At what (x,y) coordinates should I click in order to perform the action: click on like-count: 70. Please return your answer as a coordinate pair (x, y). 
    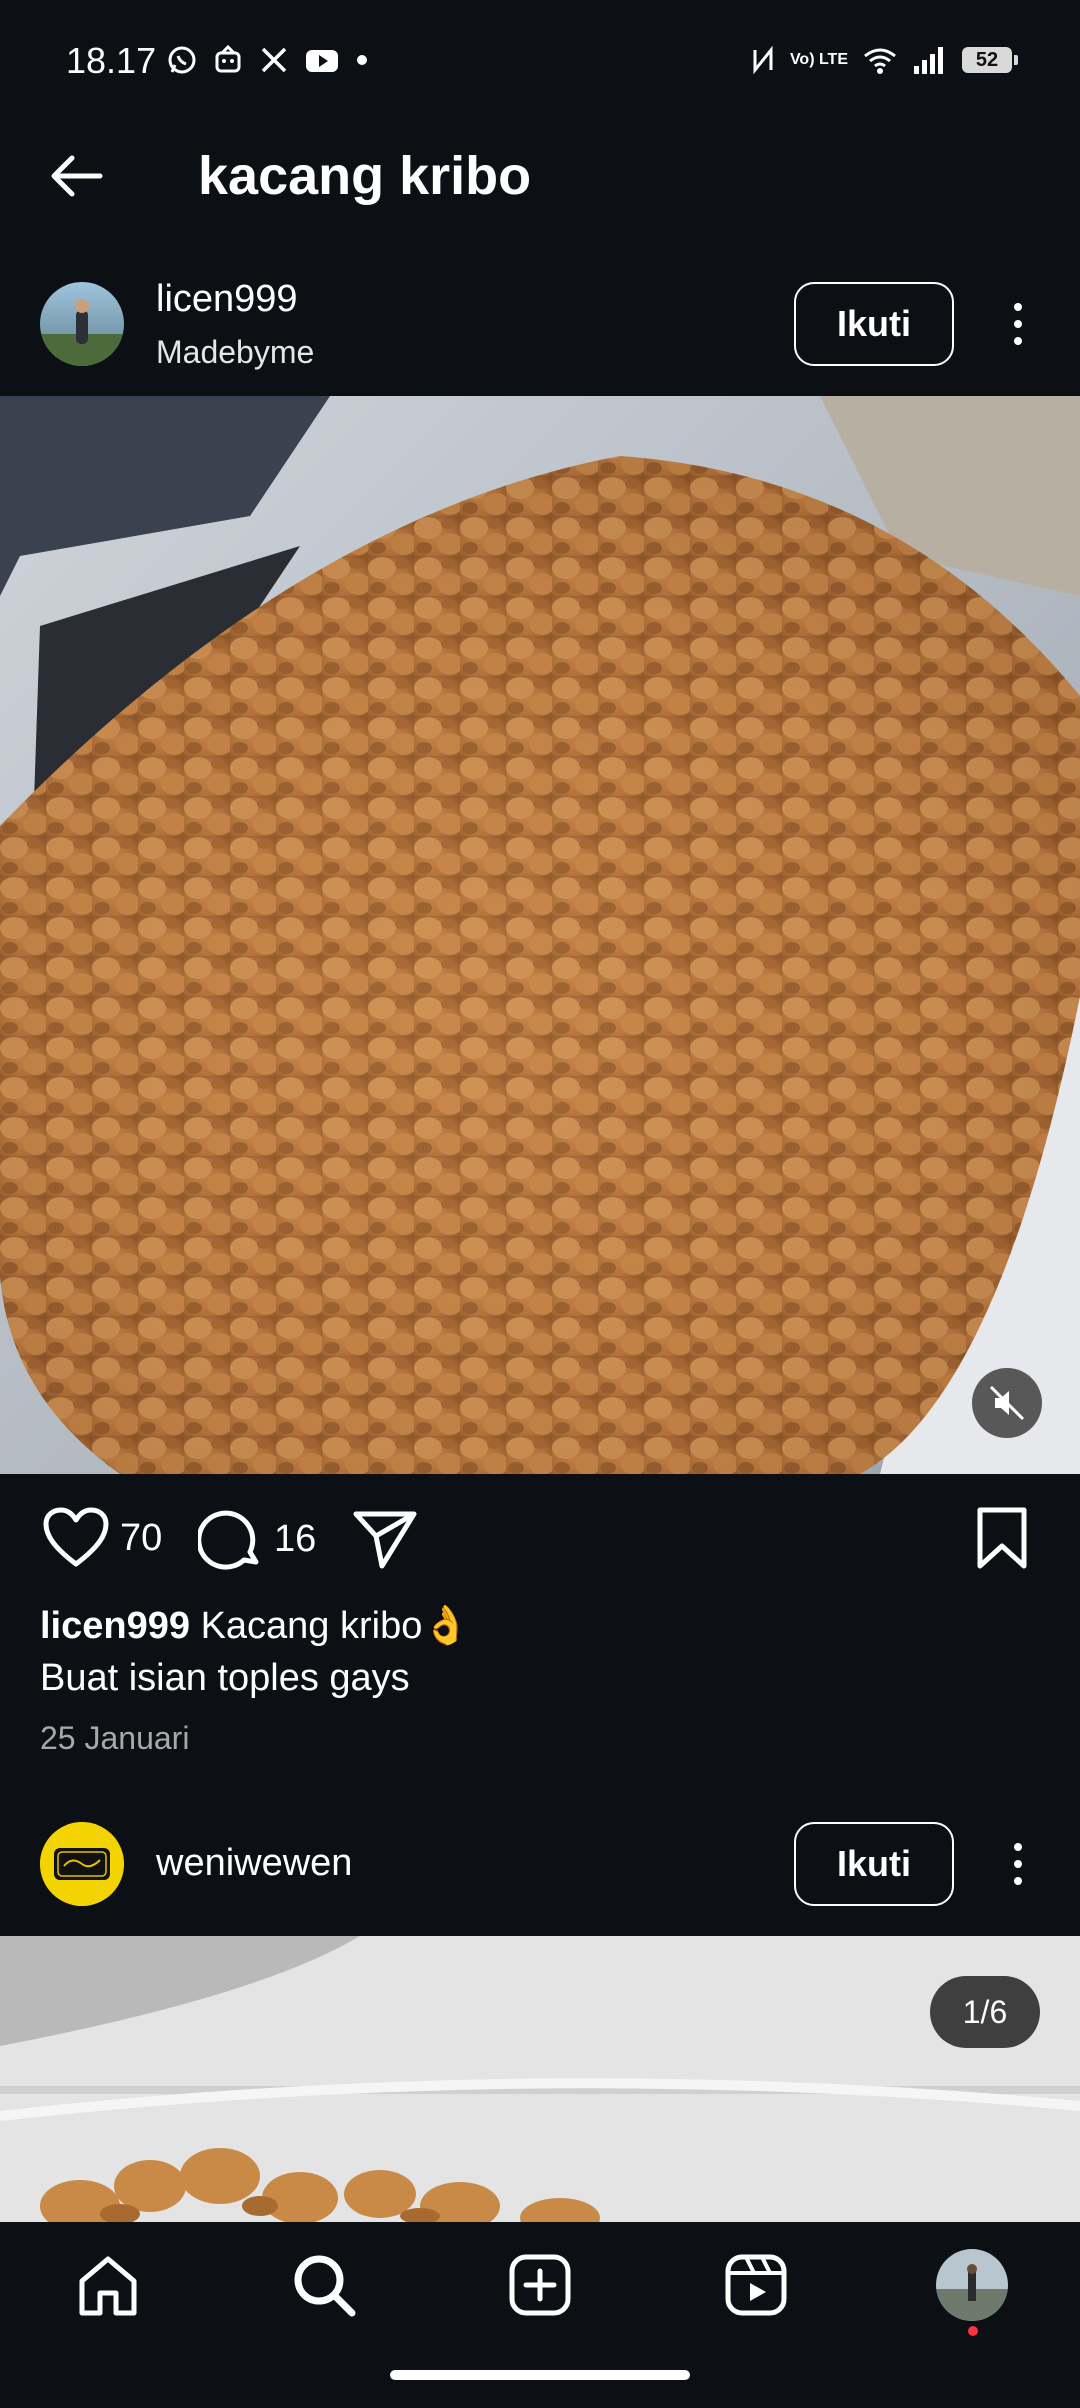
    Looking at the image, I should click on (141, 1538).